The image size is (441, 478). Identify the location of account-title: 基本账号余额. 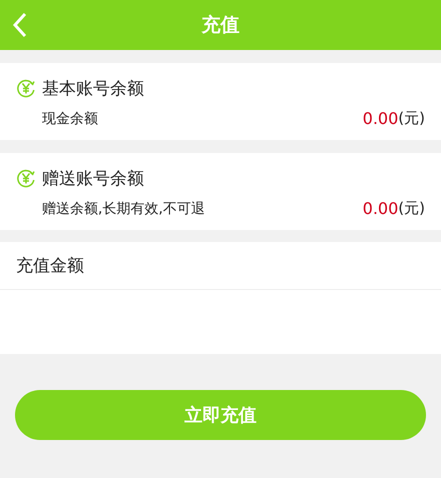
(93, 89).